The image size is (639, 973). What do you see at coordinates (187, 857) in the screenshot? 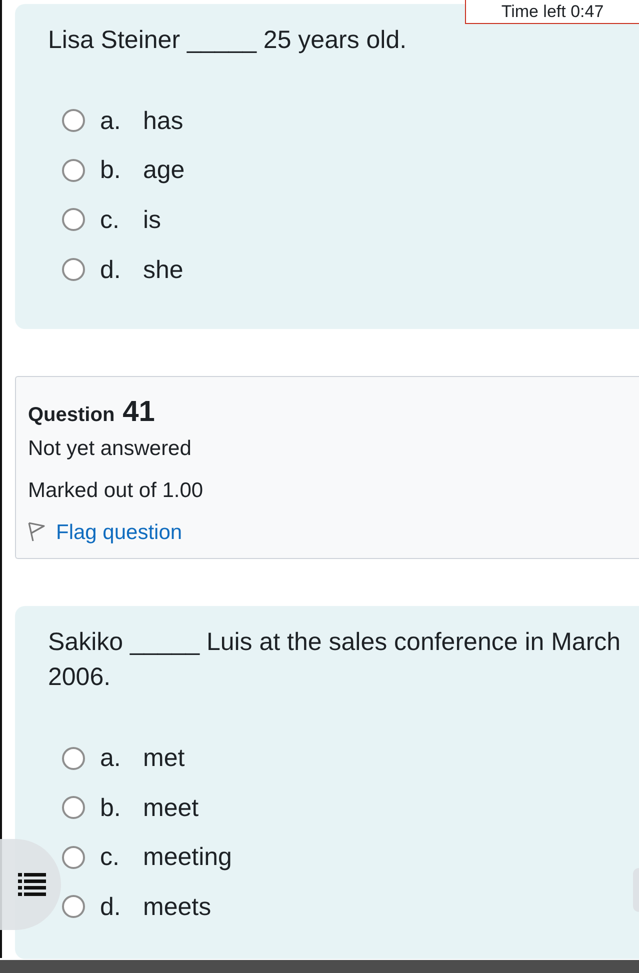
I see `option-text: meeting` at bounding box center [187, 857].